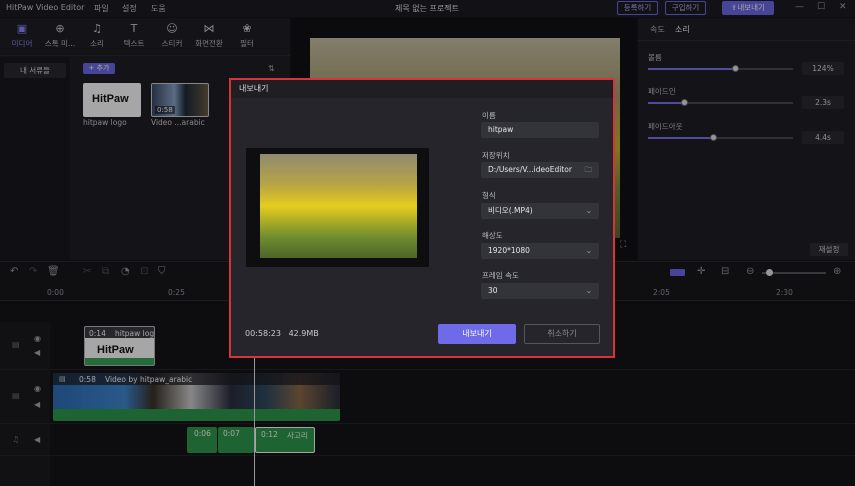 This screenshot has height=486, width=855. What do you see at coordinates (492, 235) in the screenshot?
I see `resolution-label: 해상도` at bounding box center [492, 235].